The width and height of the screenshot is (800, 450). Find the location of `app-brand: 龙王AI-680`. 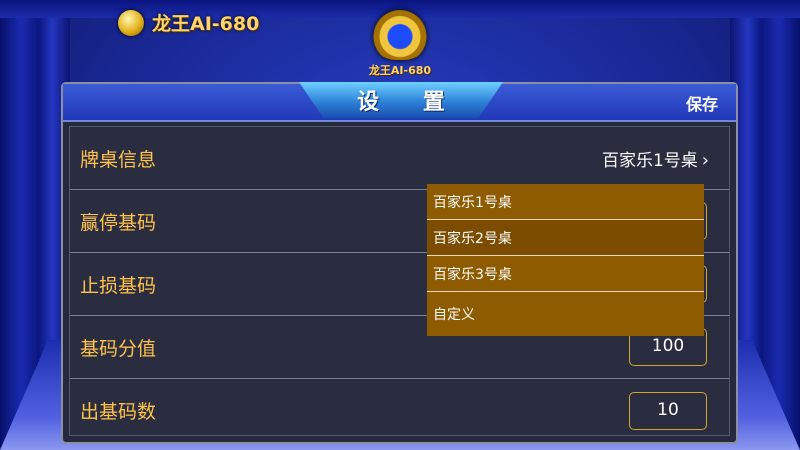

app-brand: 龙王AI-680 is located at coordinates (188, 22).